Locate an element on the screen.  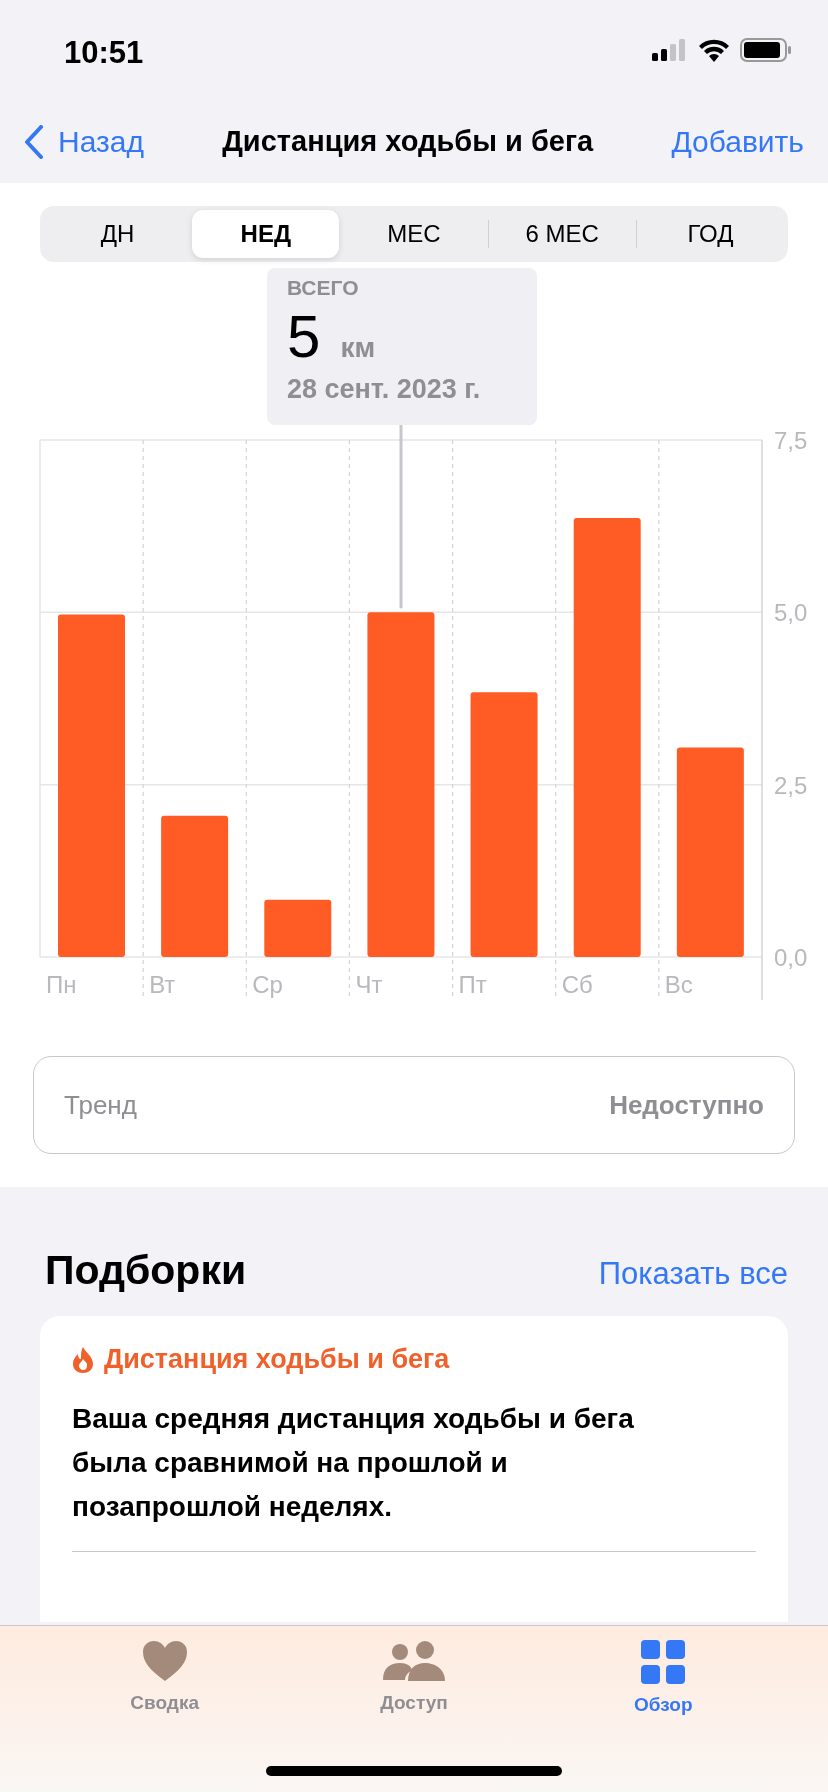
axis-label: Пт is located at coordinates (472, 984).